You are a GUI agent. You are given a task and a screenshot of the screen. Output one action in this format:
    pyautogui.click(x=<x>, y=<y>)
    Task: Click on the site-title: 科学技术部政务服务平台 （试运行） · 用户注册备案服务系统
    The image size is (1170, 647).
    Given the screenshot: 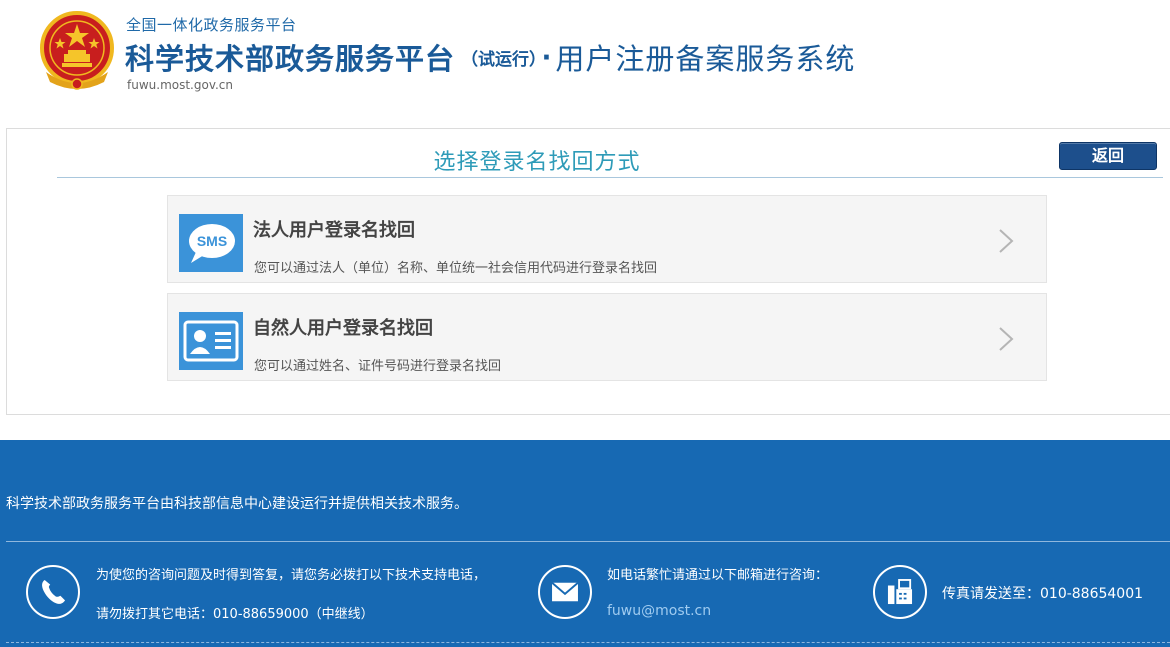 What is the action you would take?
    pyautogui.click(x=490, y=57)
    